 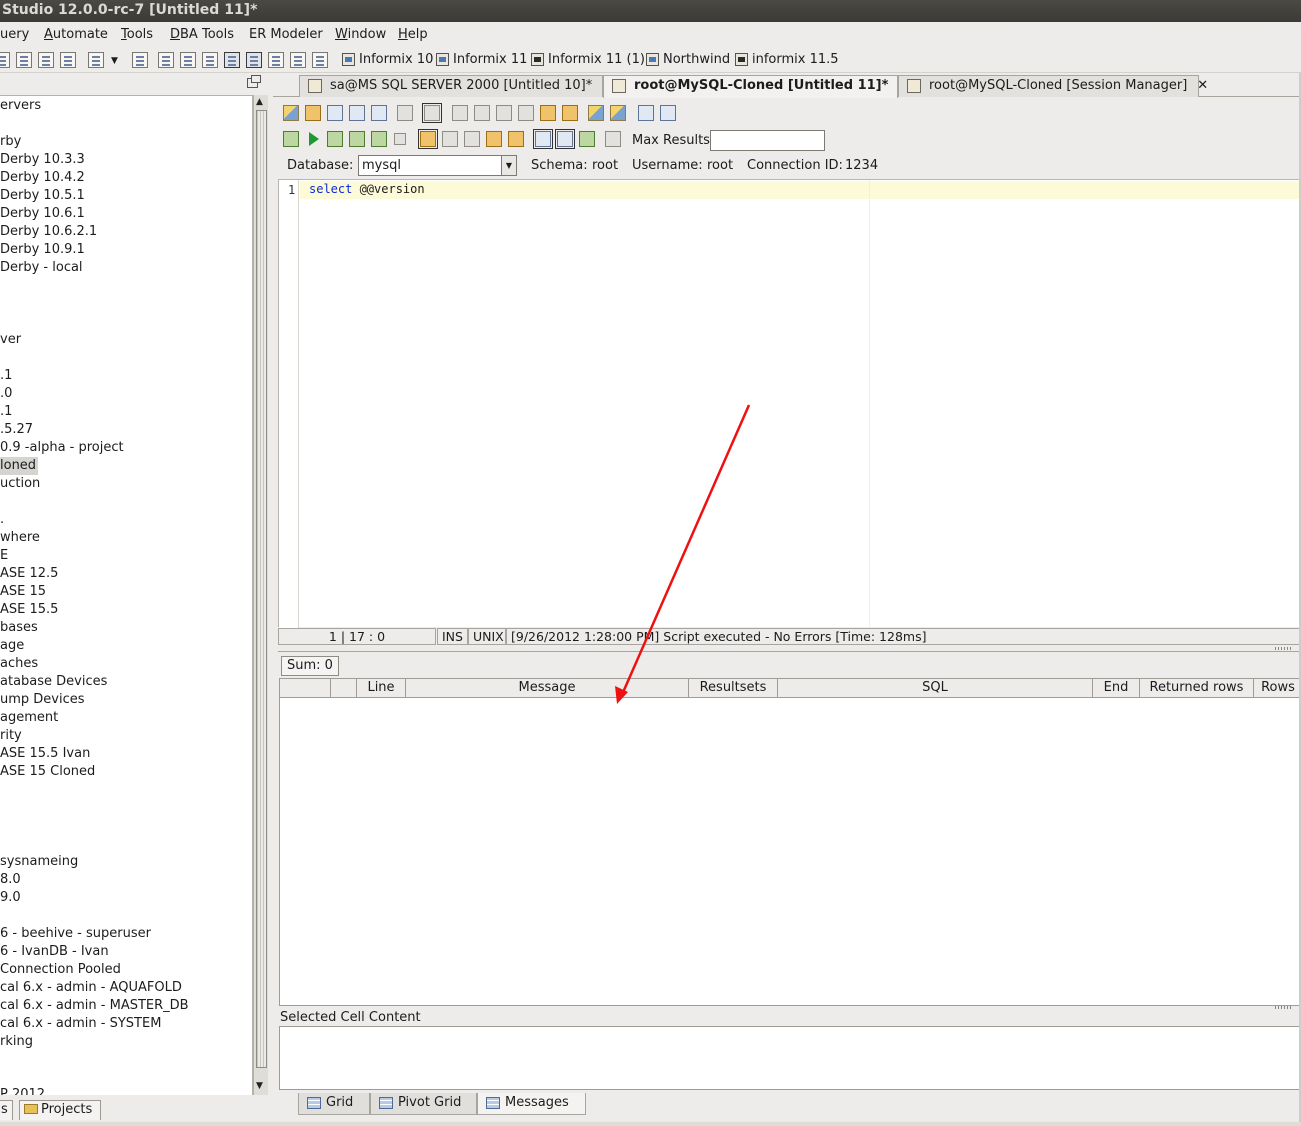 What do you see at coordinates (787, 59) in the screenshot?
I see `quick-connection-informix-11-5: informix 11.5` at bounding box center [787, 59].